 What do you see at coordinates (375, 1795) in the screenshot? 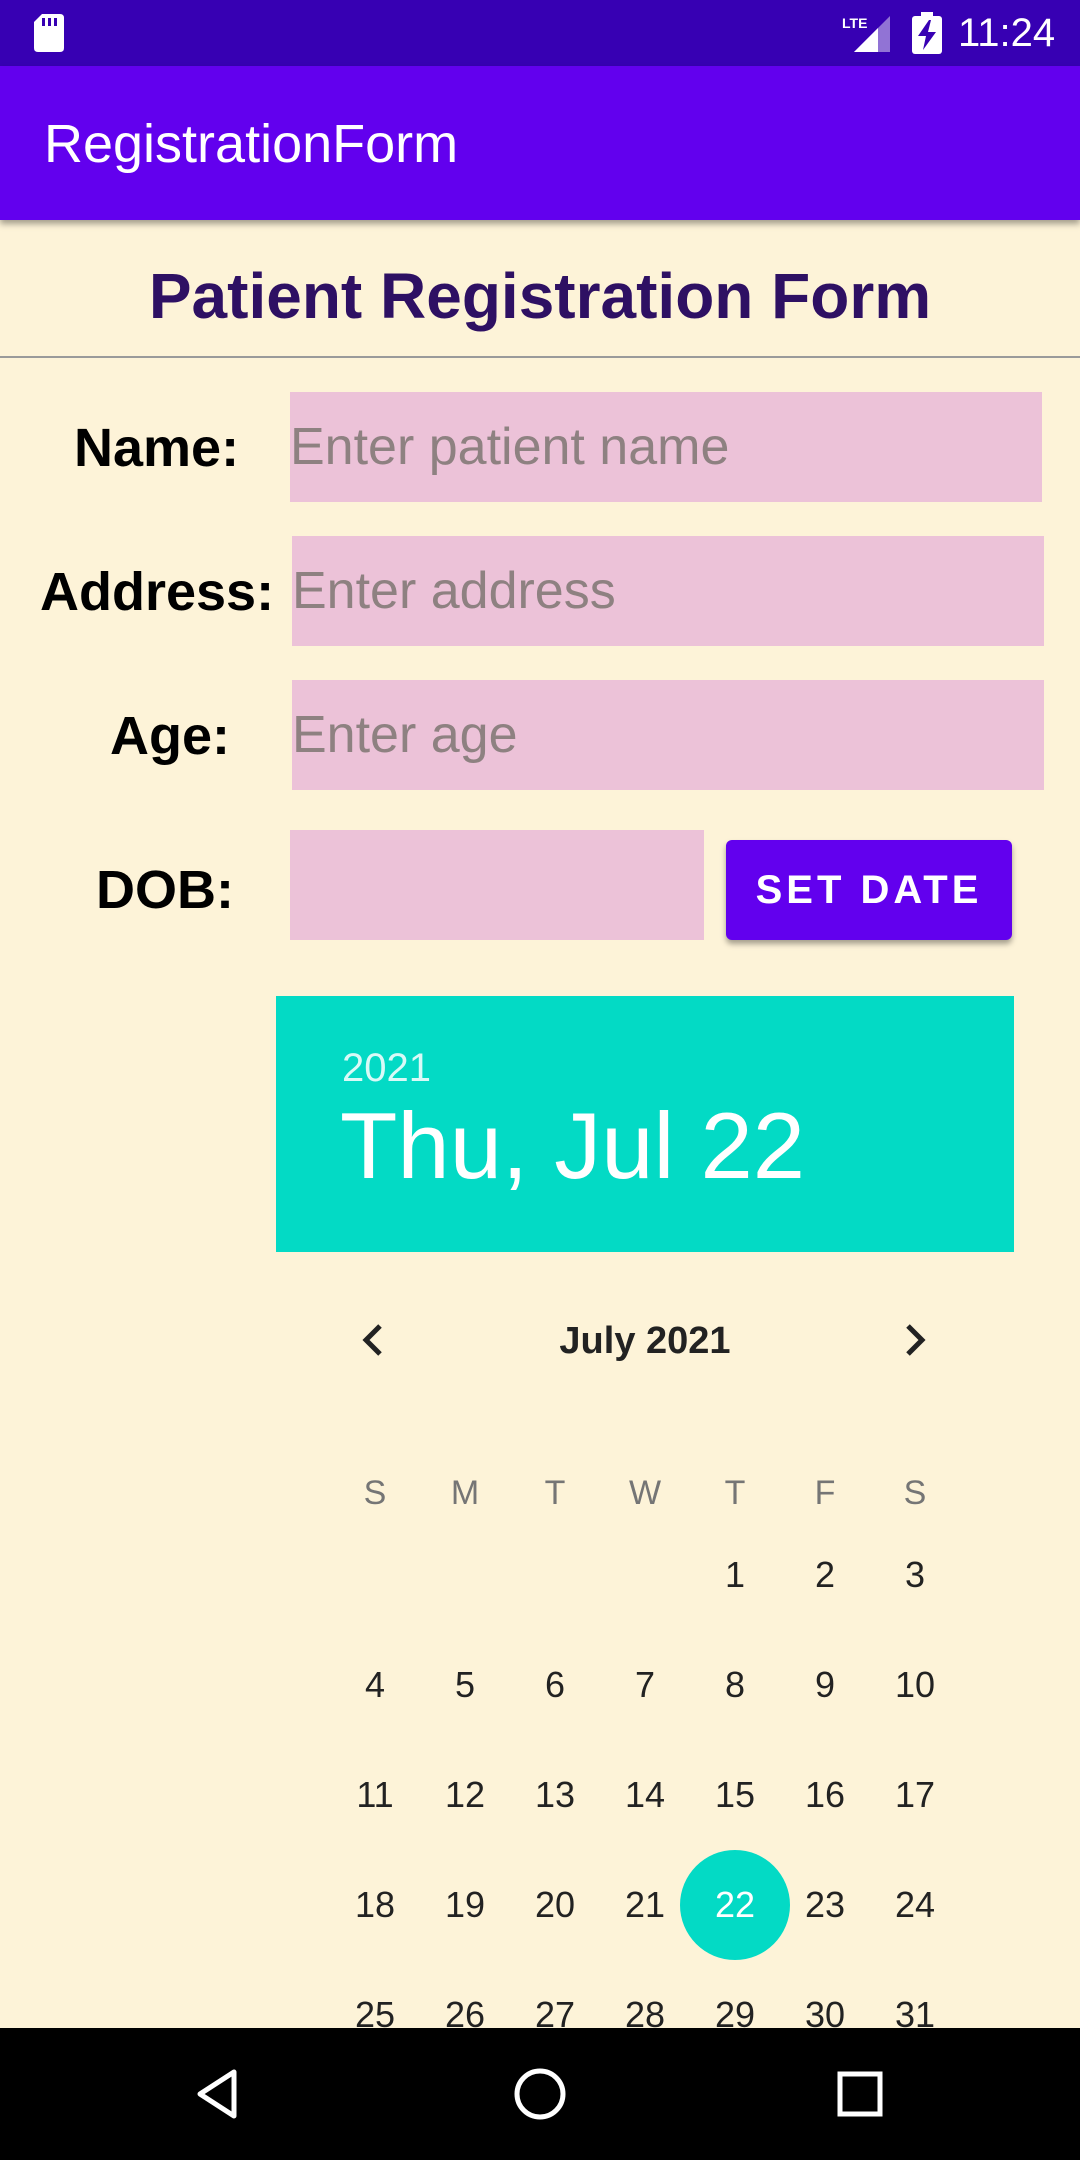
I see `calendar-day: 11` at bounding box center [375, 1795].